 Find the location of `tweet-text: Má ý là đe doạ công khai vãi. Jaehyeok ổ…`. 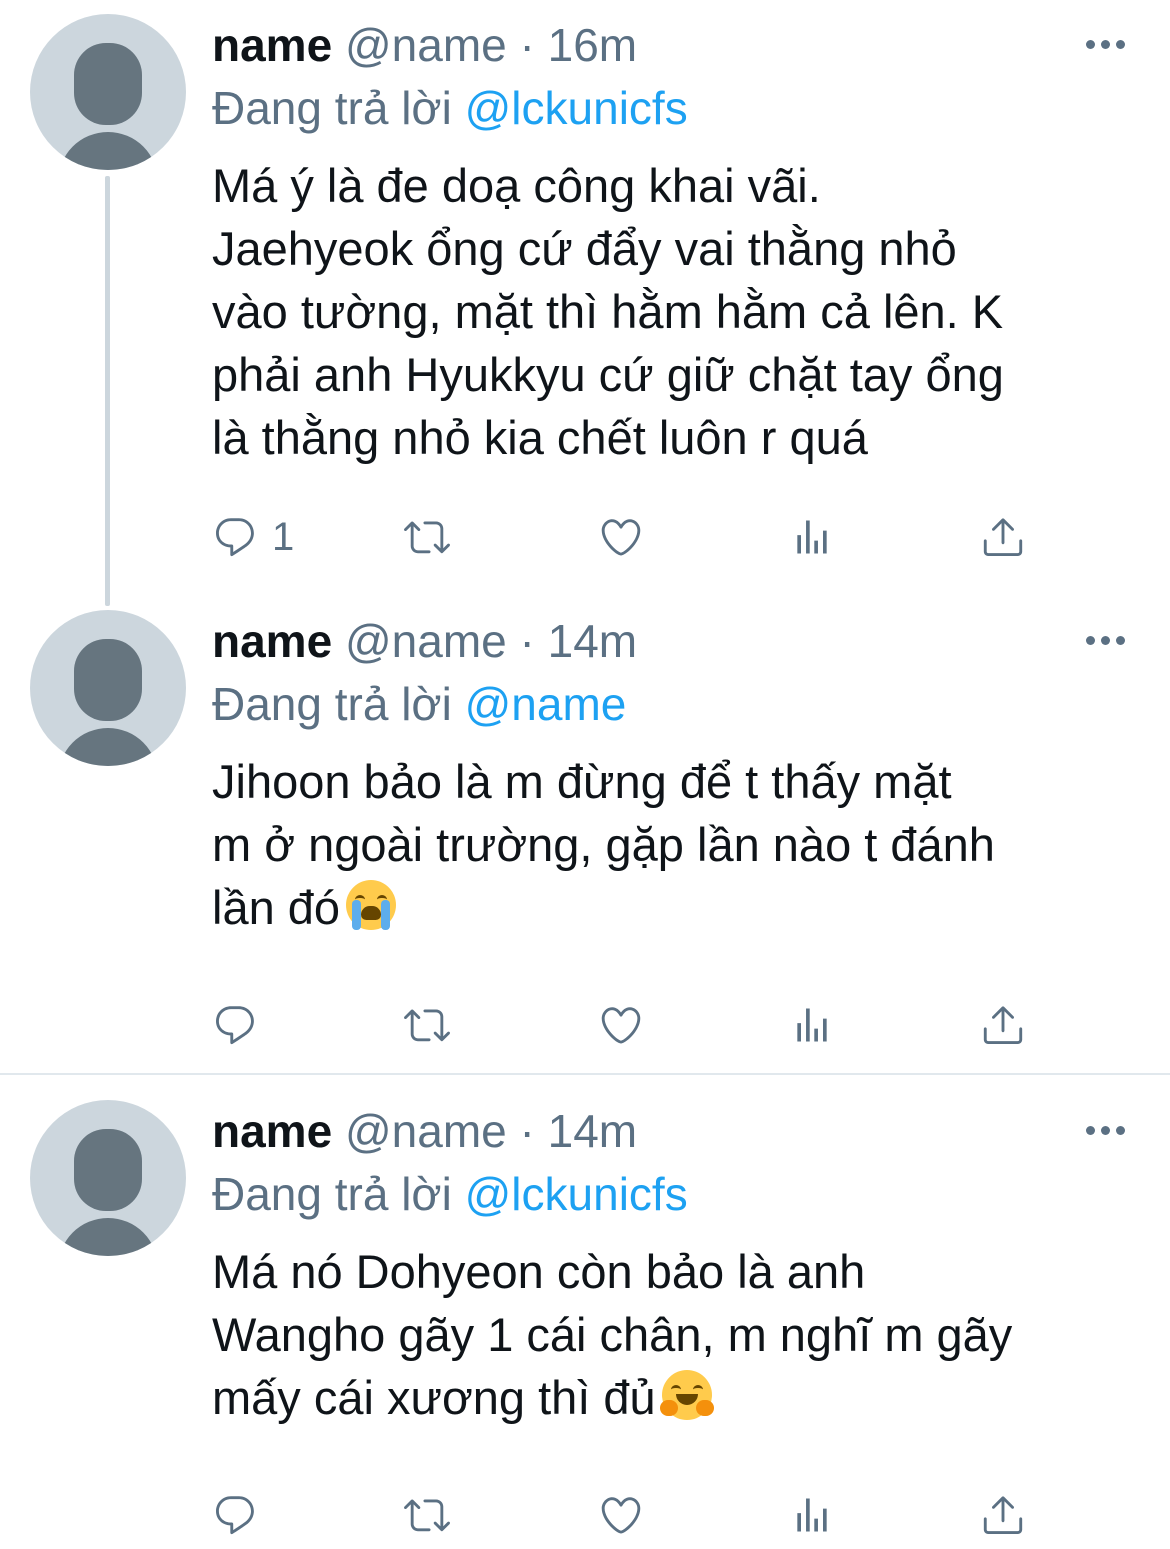

tweet-text: Má ý là đe doạ công khai vãi. Jaehyeok ổ… is located at coordinates (608, 311).